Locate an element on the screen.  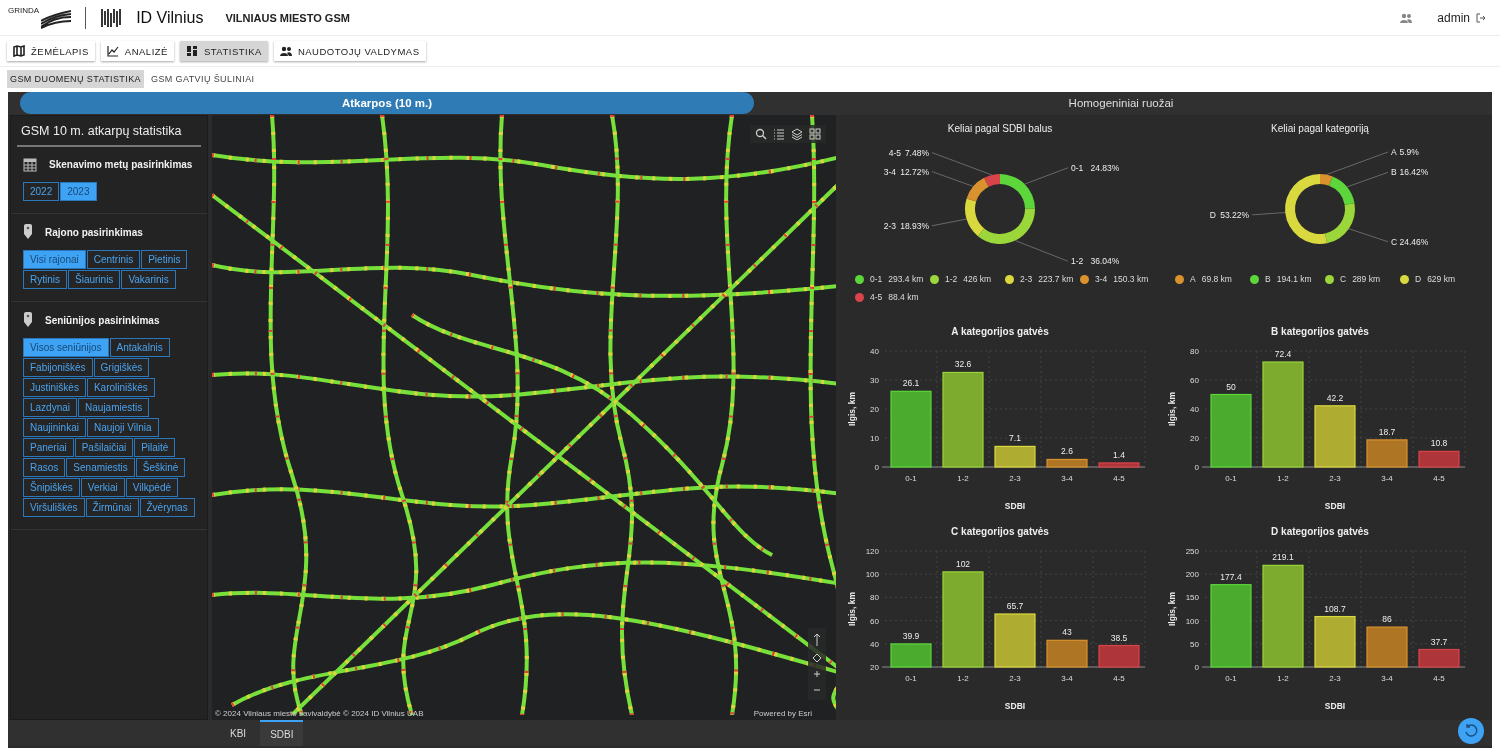
filter-option: Vakarinis is located at coordinates (148, 279).